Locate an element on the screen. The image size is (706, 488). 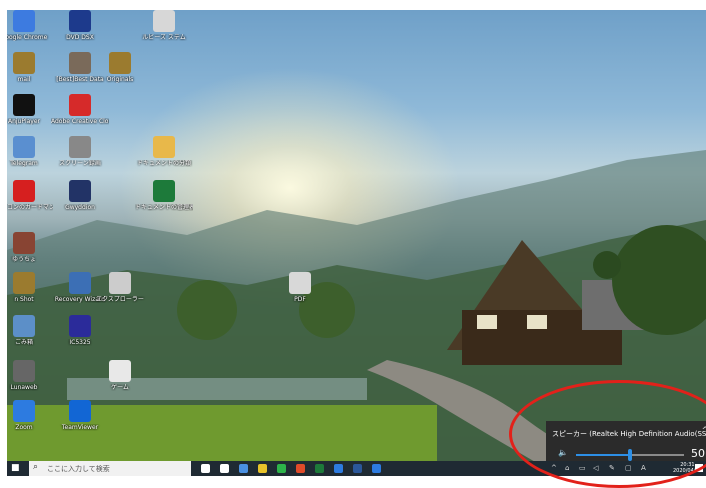
desktop-icon: ドキュメントの管理表 is located at coordinates (164, 195).